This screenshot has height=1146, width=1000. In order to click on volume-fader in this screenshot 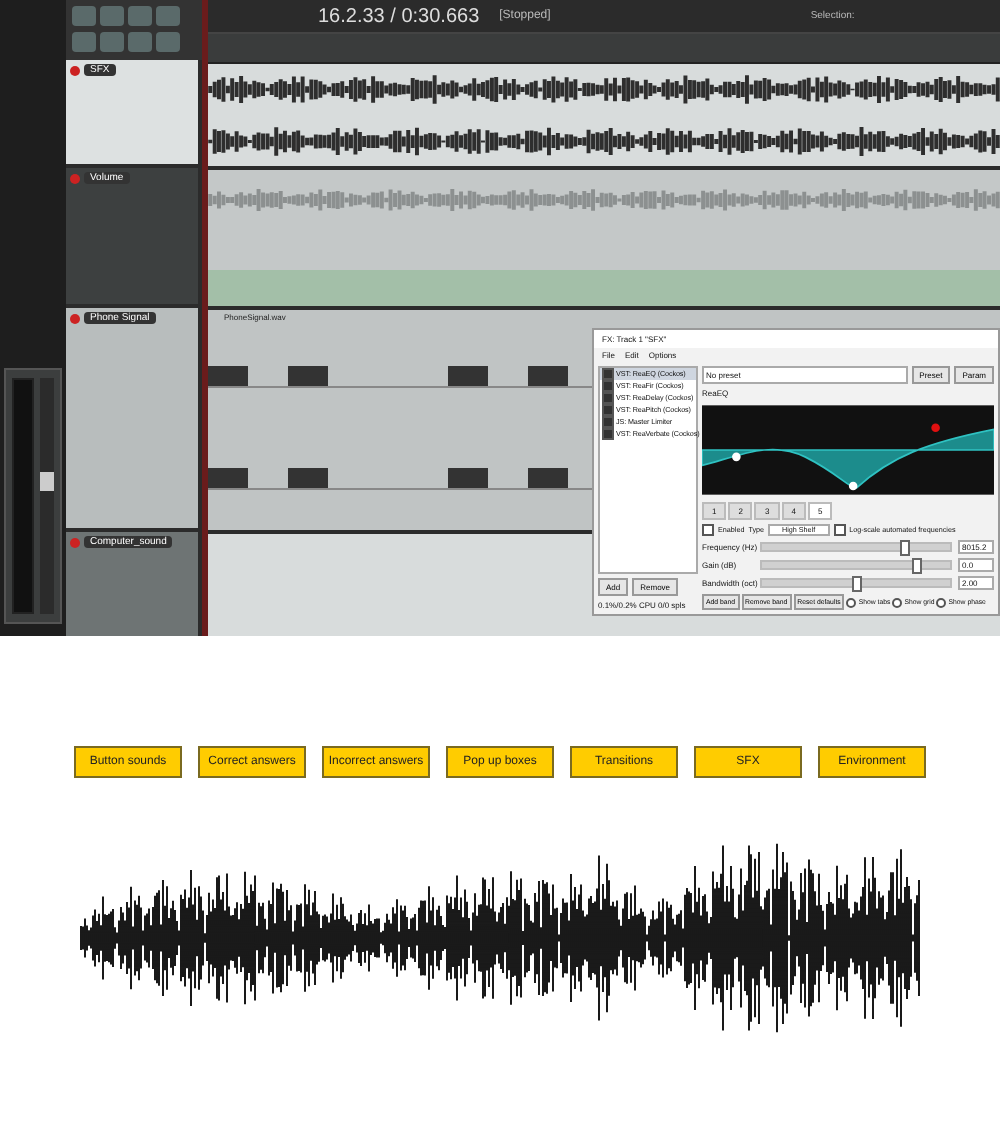, I will do `click(47, 496)`.